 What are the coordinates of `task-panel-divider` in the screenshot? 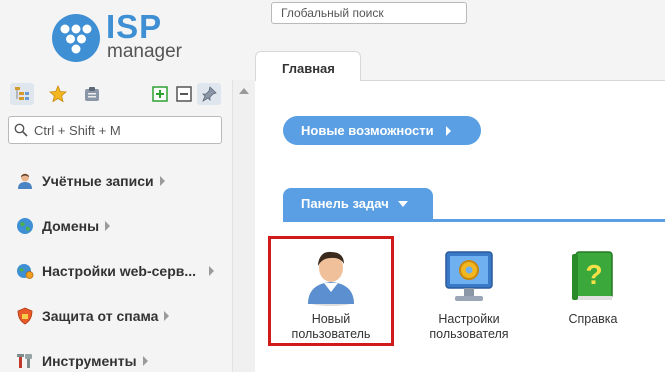 It's located at (474, 220).